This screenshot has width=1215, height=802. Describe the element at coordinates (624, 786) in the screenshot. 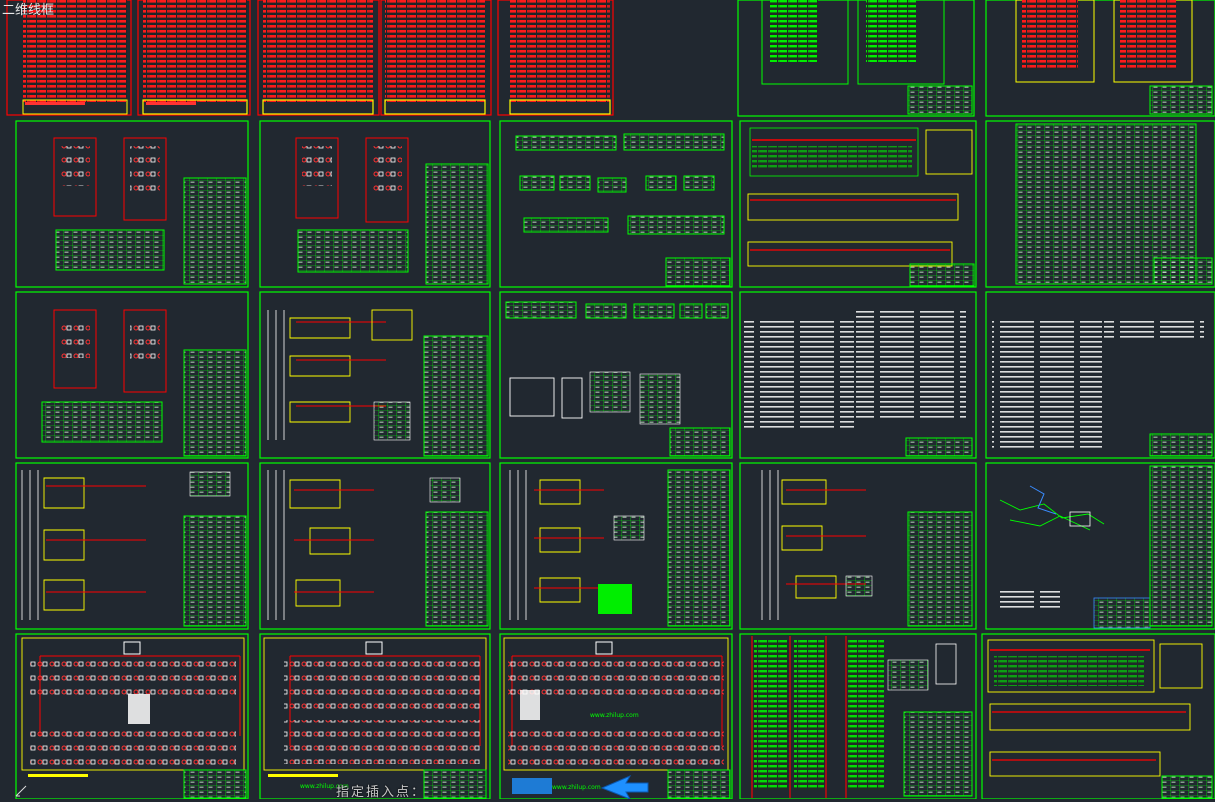

I see `cursor-arrow-icon` at that location.